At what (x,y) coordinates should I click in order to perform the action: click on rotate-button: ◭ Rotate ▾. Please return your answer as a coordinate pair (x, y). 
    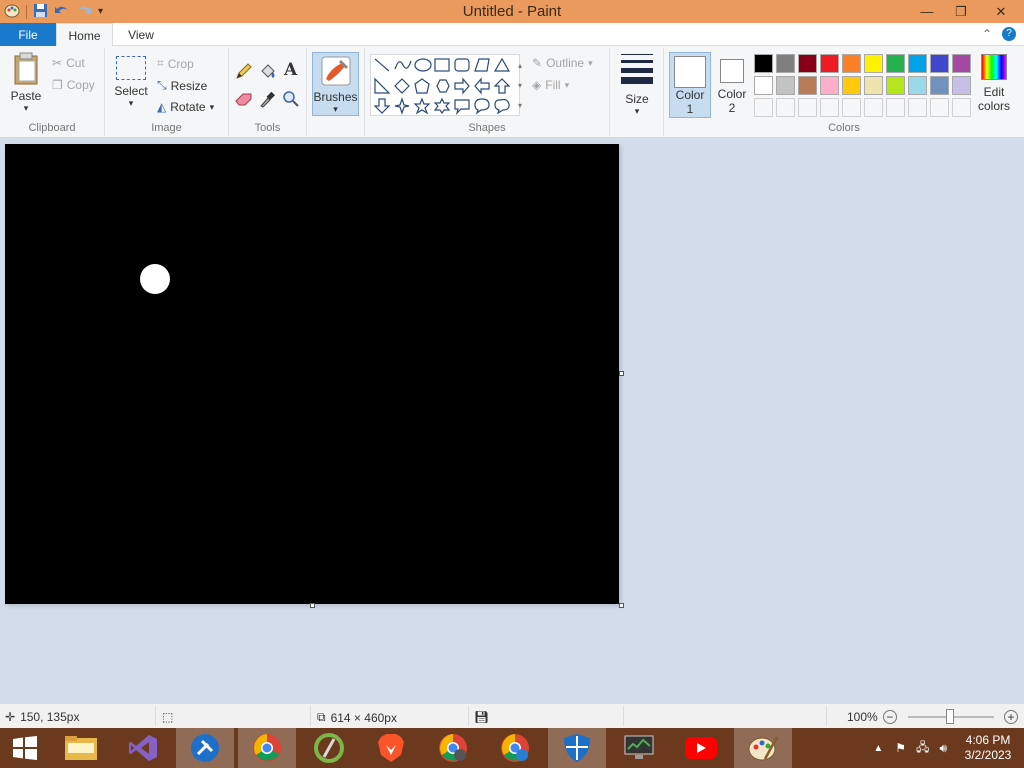
    Looking at the image, I should click on (185, 107).